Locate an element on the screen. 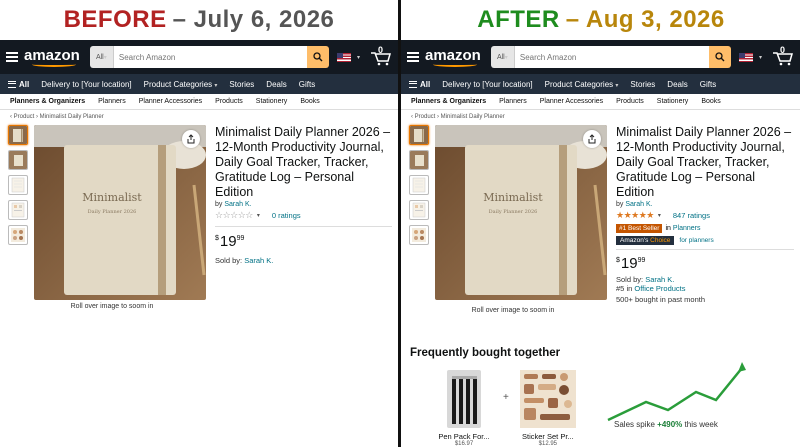 This screenshot has width=800, height=447. rank-number: #5 is located at coordinates (620, 288).